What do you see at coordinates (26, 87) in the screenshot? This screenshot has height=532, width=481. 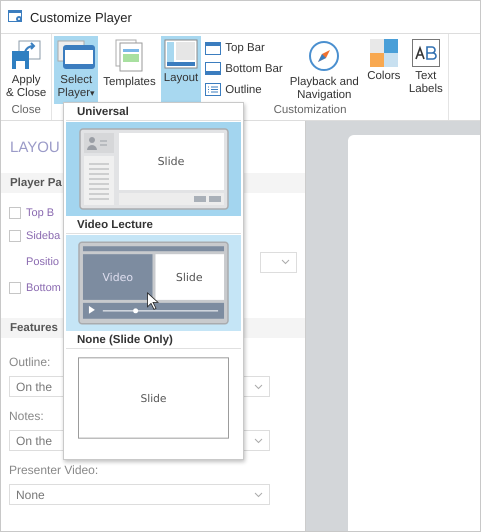 I see `button-label: Apply & Close` at bounding box center [26, 87].